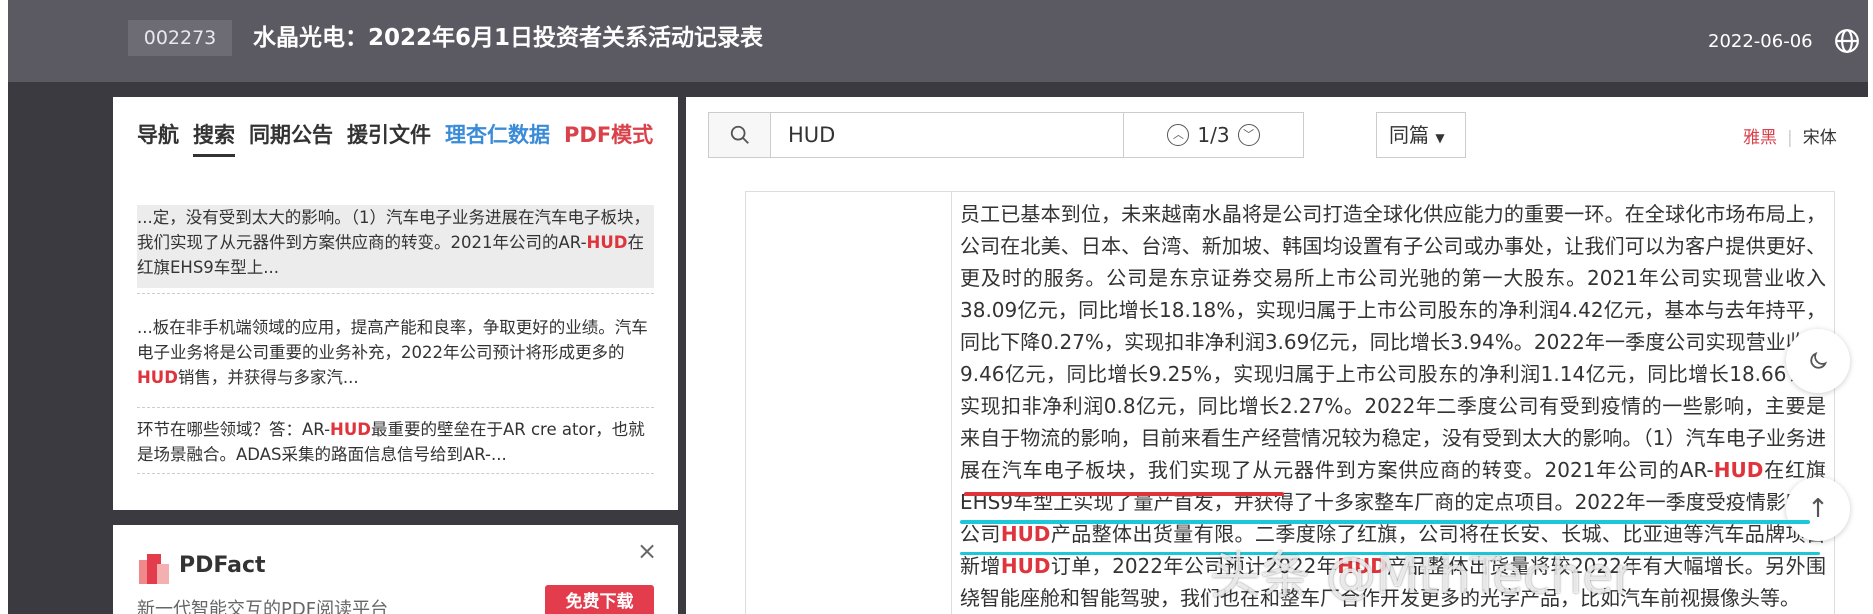 The height and width of the screenshot is (614, 1873). I want to click on tab-search: 搜索, so click(214, 137).